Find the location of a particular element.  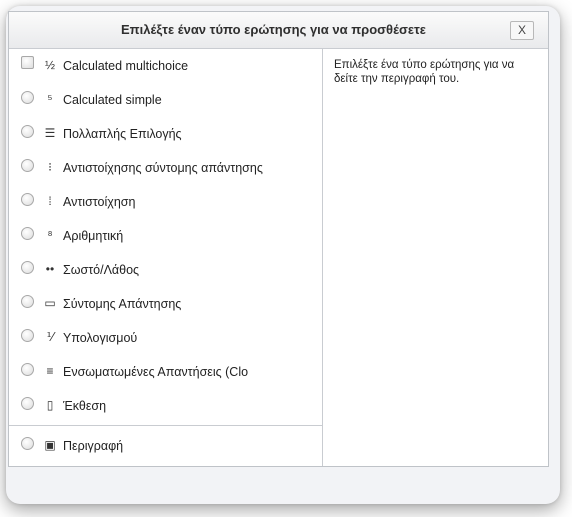

option-label: Αντιστοίχησης σύντομης απάντησης is located at coordinates (163, 168).